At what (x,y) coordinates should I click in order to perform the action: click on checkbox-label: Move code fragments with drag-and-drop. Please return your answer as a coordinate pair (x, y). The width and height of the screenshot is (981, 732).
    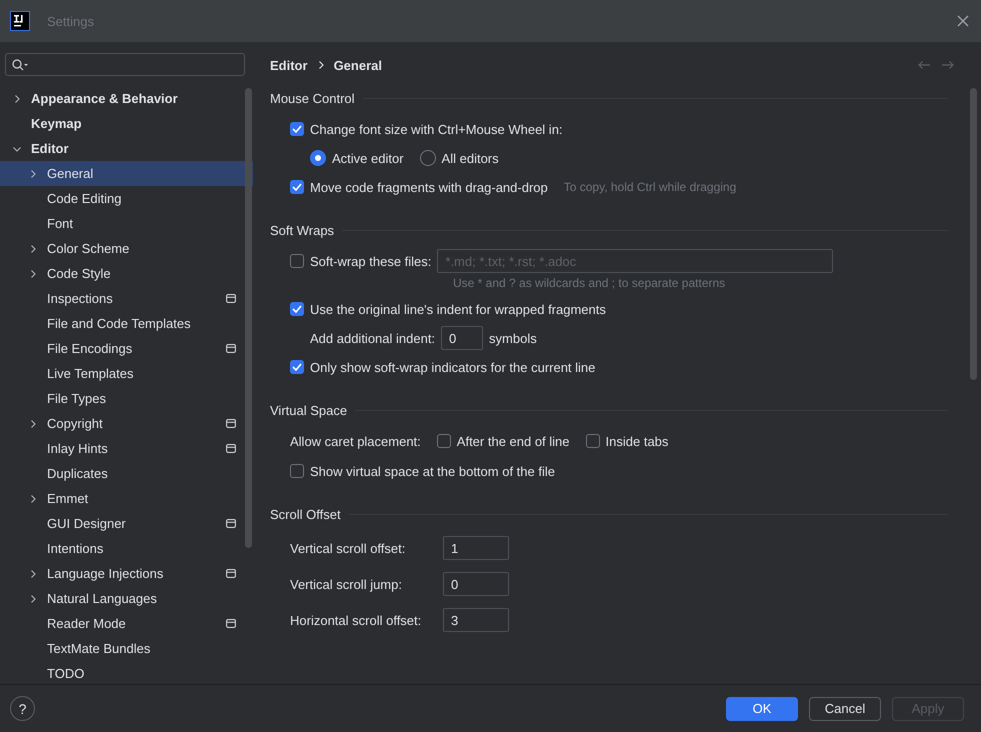
    Looking at the image, I should click on (429, 187).